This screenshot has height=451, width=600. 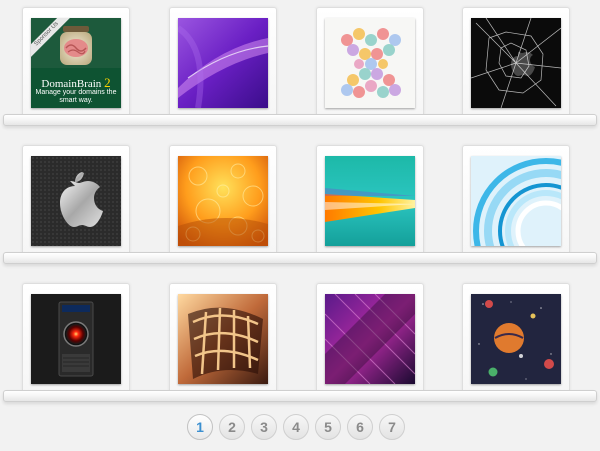 I want to click on hal-9000-image, so click(x=76, y=339).